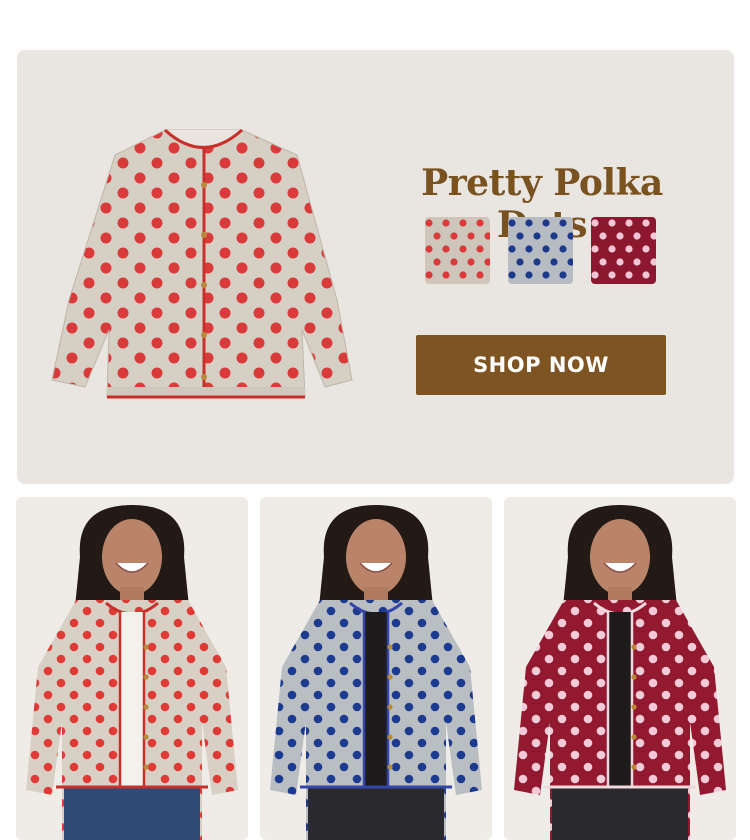 The width and height of the screenshot is (750, 840). I want to click on model-card-grey-navy, so click(376, 668).